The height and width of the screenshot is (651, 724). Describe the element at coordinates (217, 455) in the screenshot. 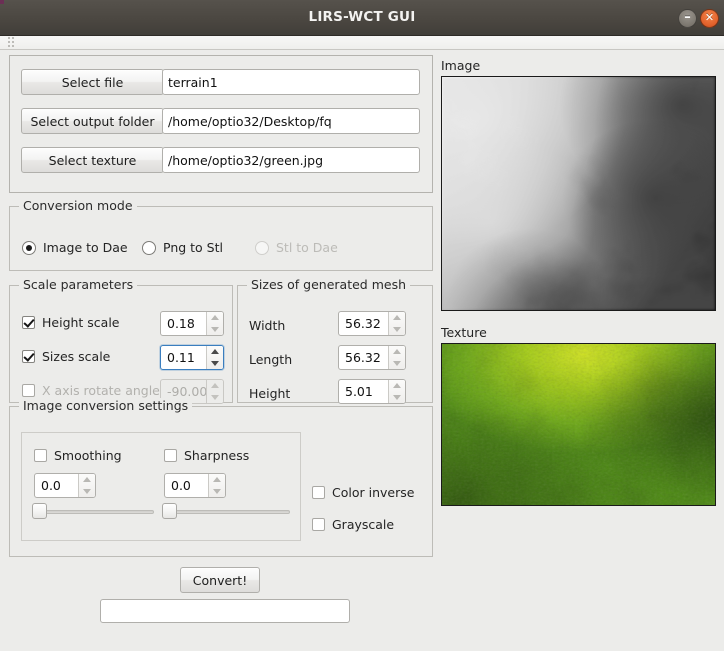

I see `checkbox-sharpness-label: Sharpness` at that location.